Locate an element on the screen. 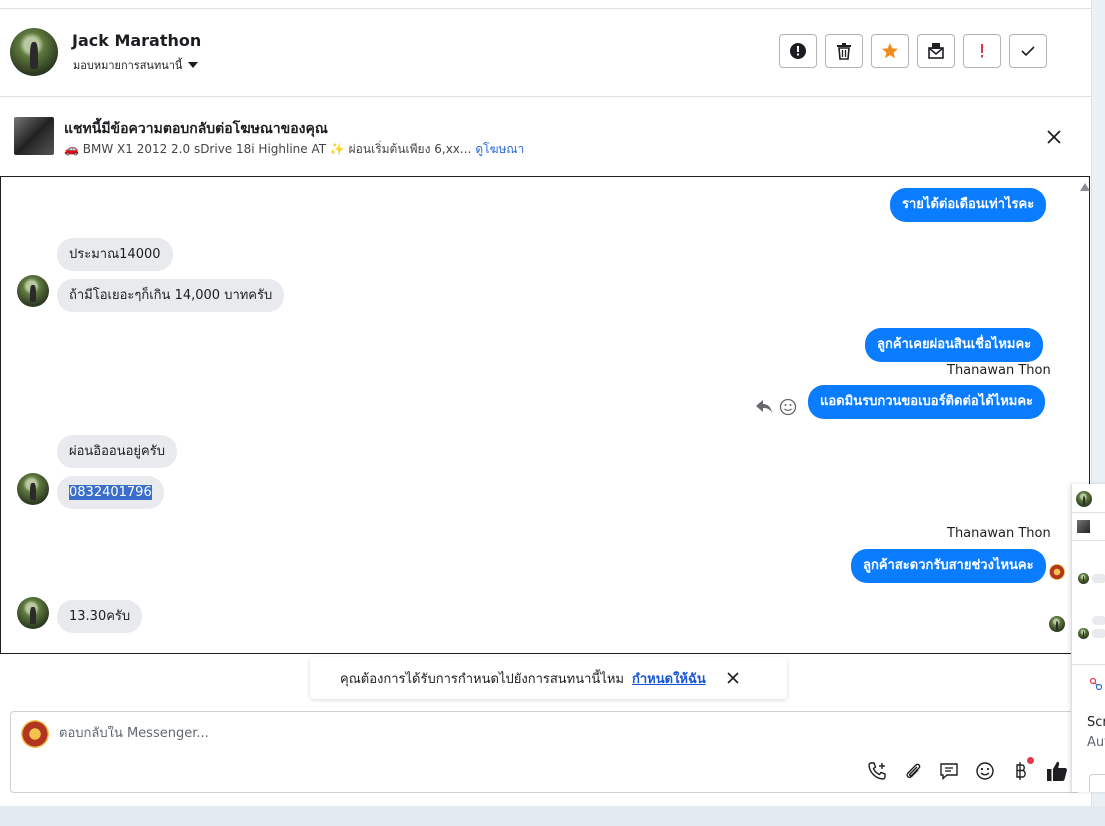 Image resolution: width=1105 pixels, height=826 pixels. mini-subtitle-text: Aut is located at coordinates (1096, 742).